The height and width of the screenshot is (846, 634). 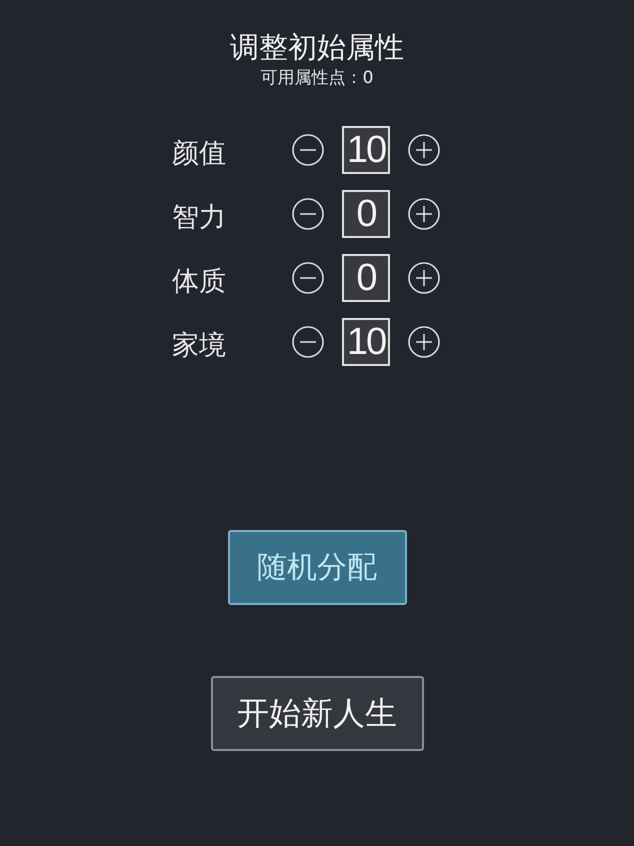 I want to click on attribute-label: 智力, so click(x=199, y=218).